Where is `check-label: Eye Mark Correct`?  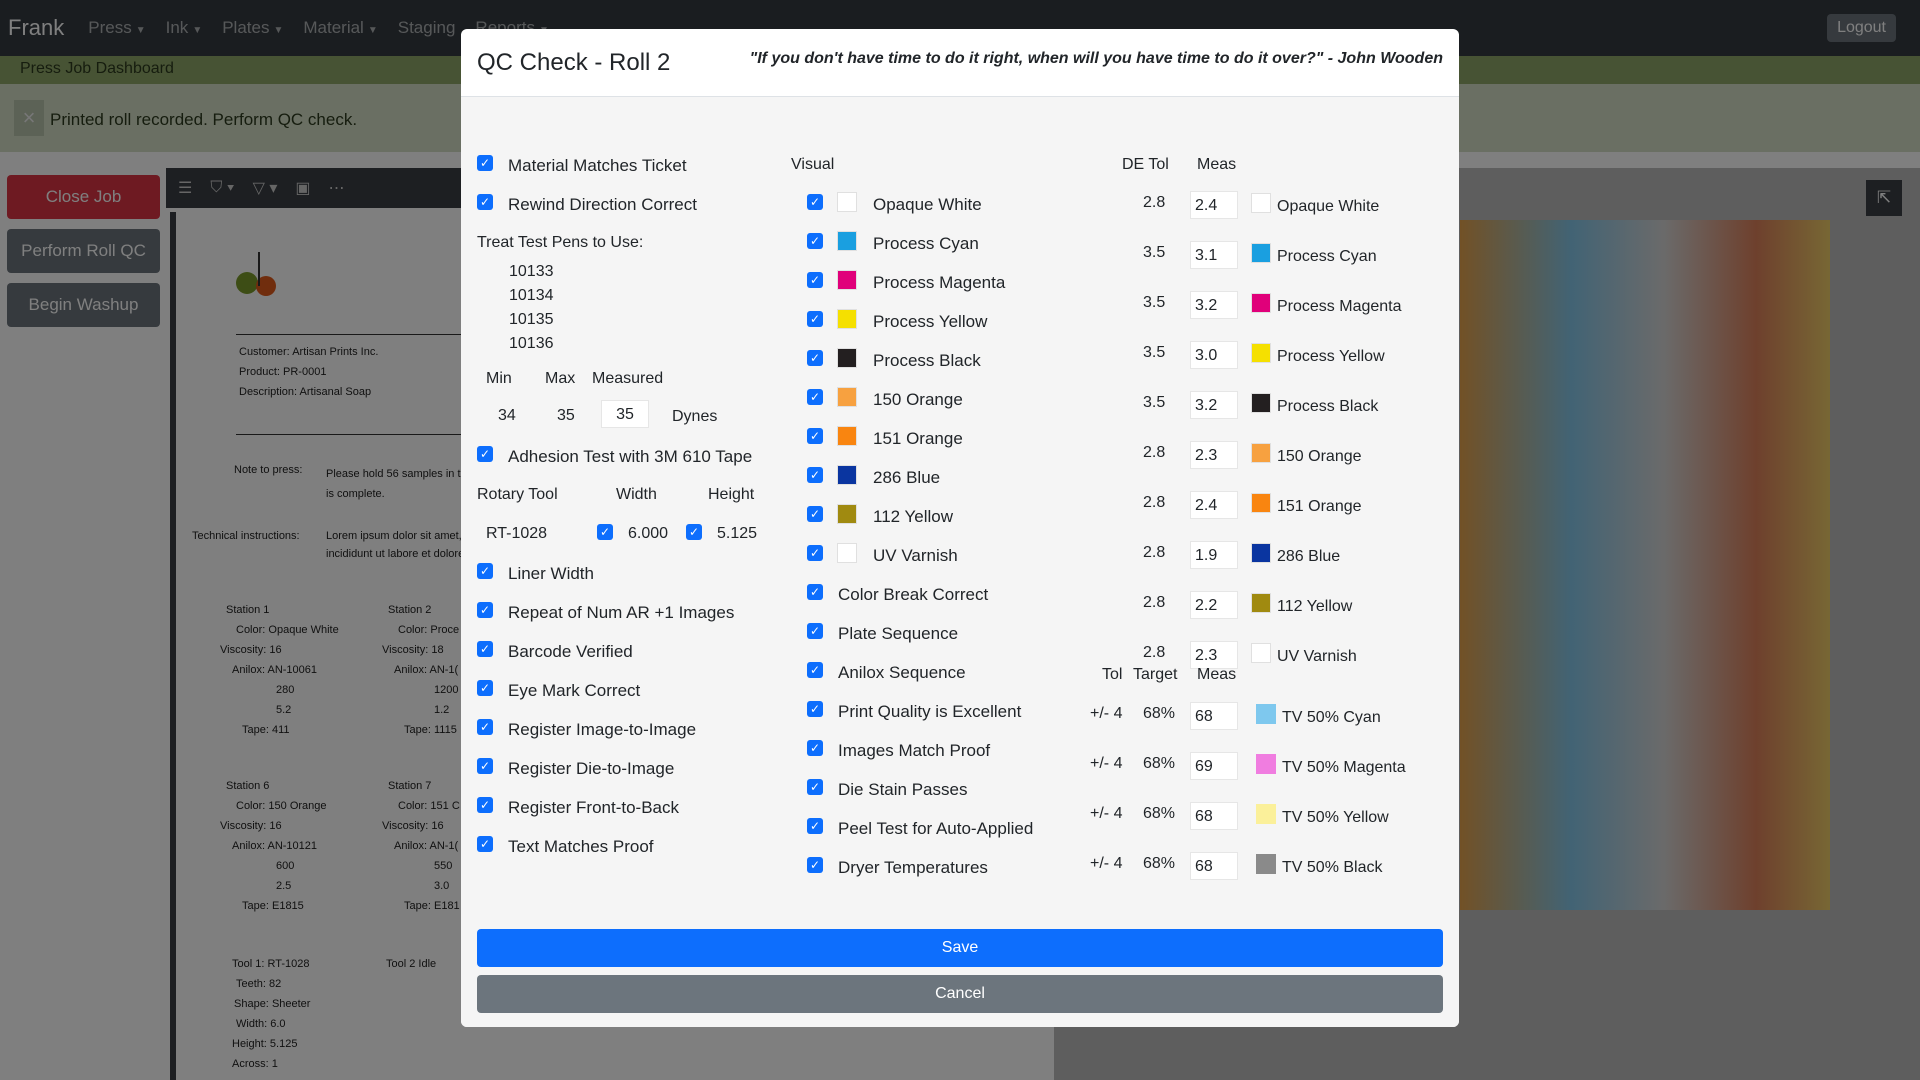
check-label: Eye Mark Correct is located at coordinates (574, 690).